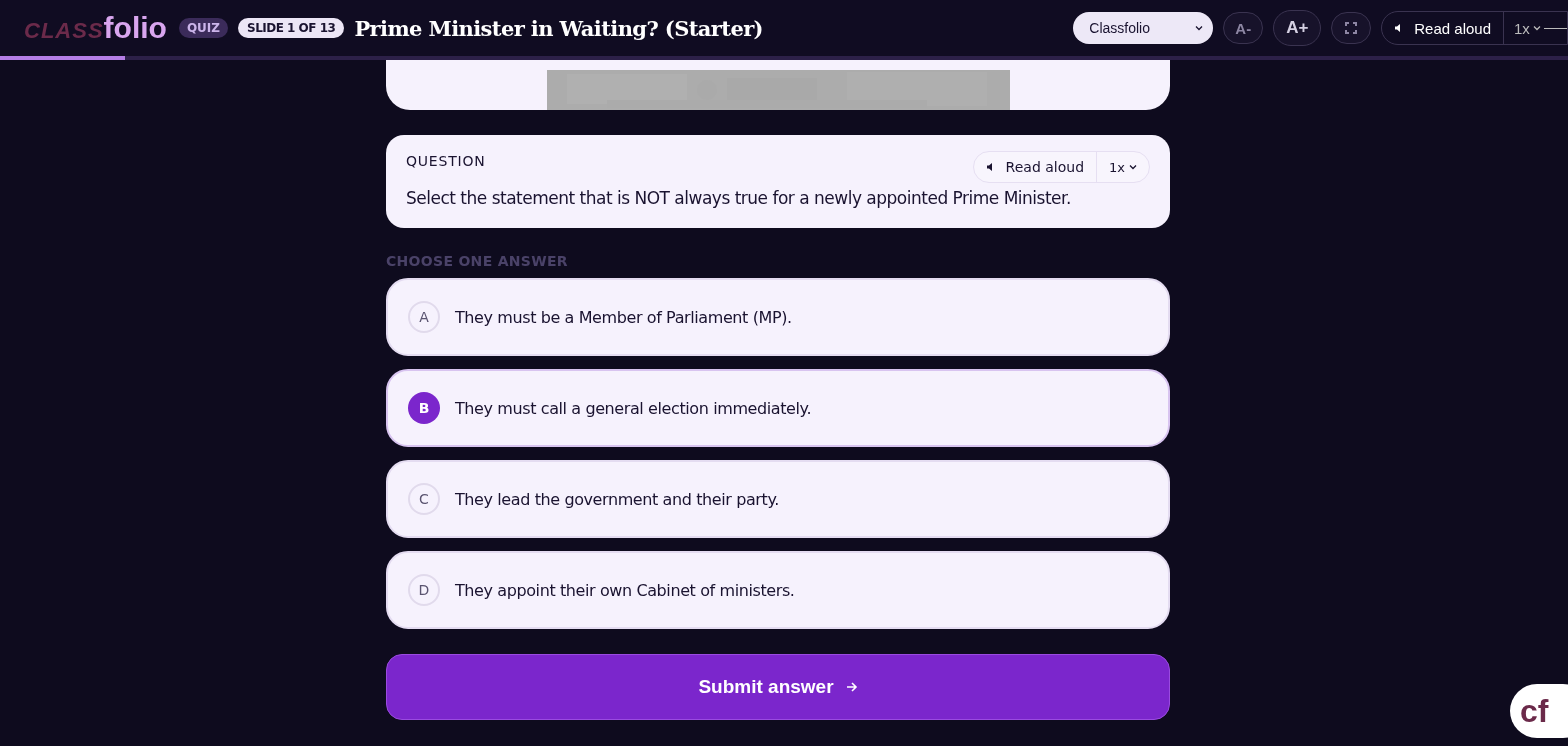 The height and width of the screenshot is (746, 1568). I want to click on answer-option: A They must be a Member of Parliament (MP)., so click(778, 317).